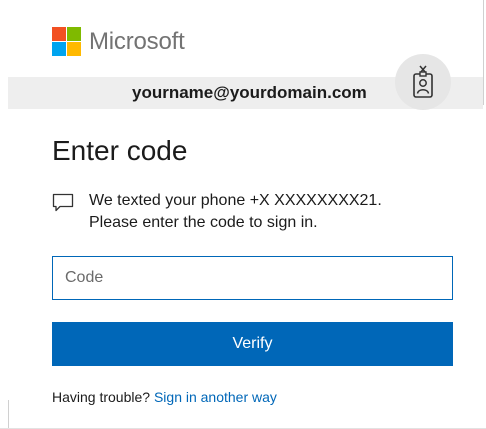  I want to click on help-row: Having trouble? Sign in another way, so click(164, 397).